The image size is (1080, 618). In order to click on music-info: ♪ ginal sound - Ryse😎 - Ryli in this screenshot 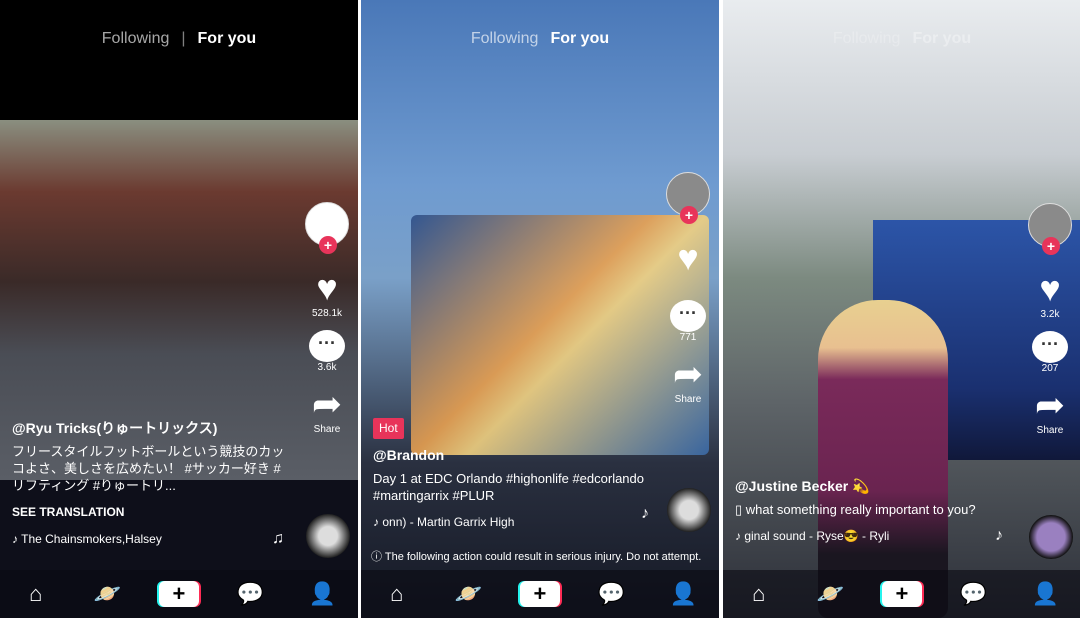, I will do `click(873, 536)`.